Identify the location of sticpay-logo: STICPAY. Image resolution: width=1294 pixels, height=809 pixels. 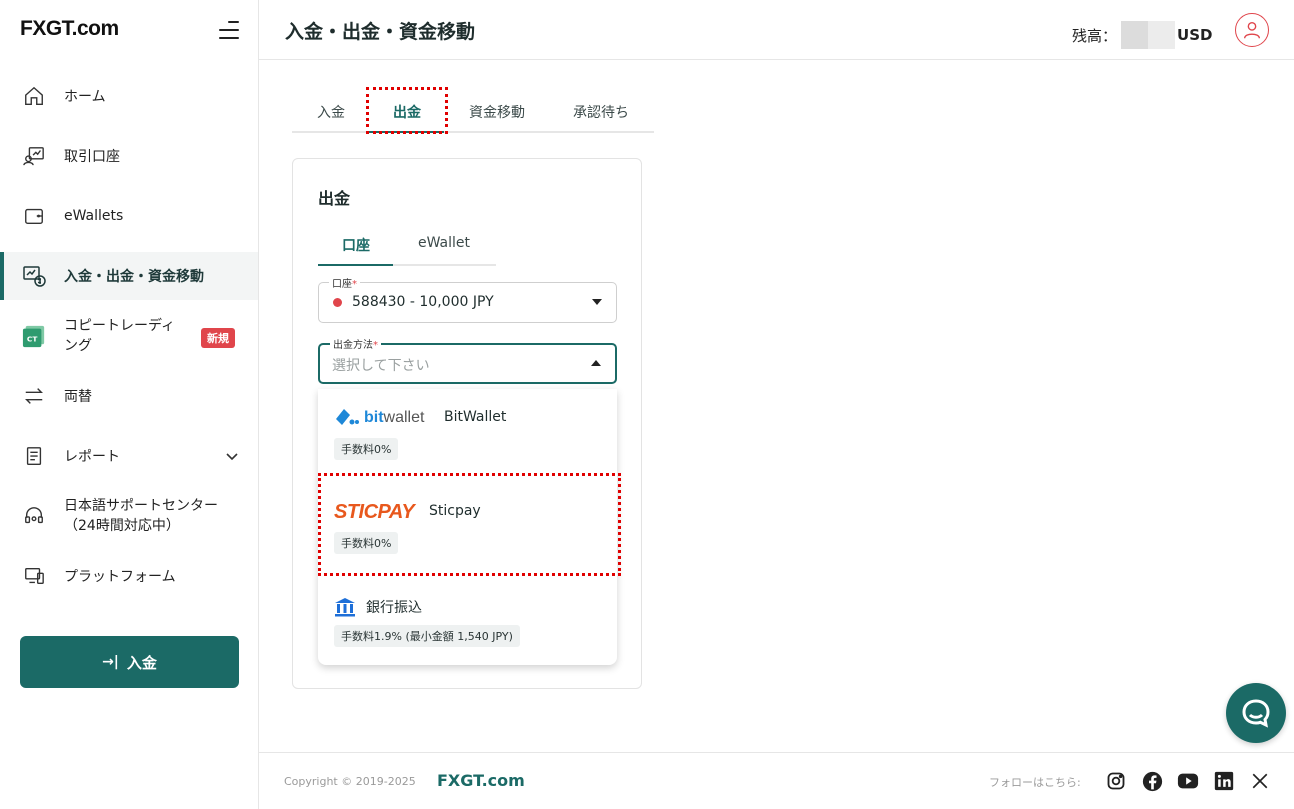
(374, 512).